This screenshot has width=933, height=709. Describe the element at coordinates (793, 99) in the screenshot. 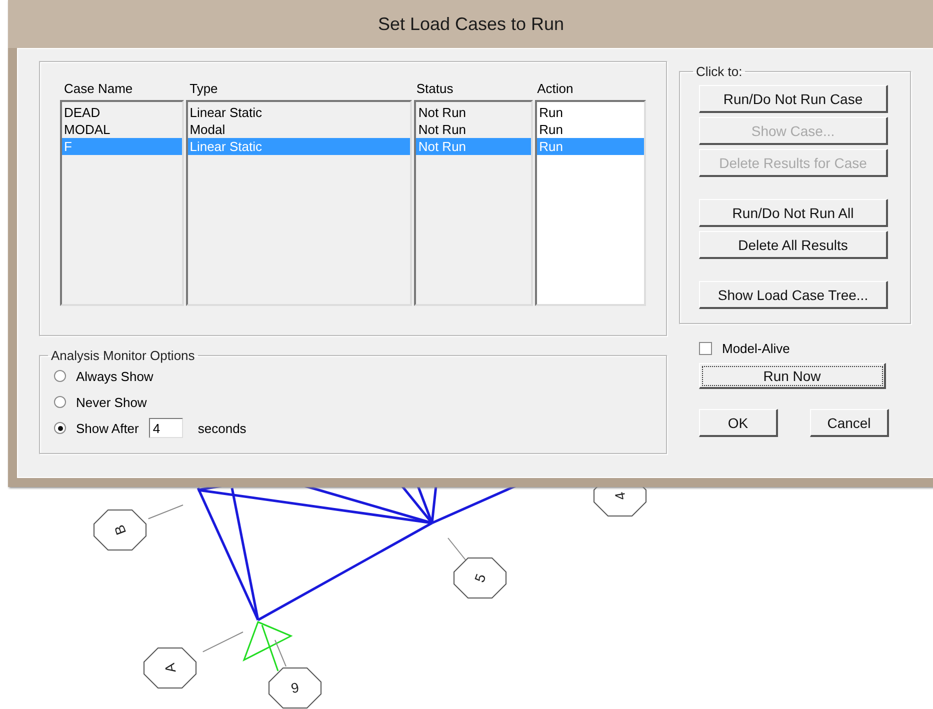

I see `action-button: Run/Do Not Run Case` at that location.